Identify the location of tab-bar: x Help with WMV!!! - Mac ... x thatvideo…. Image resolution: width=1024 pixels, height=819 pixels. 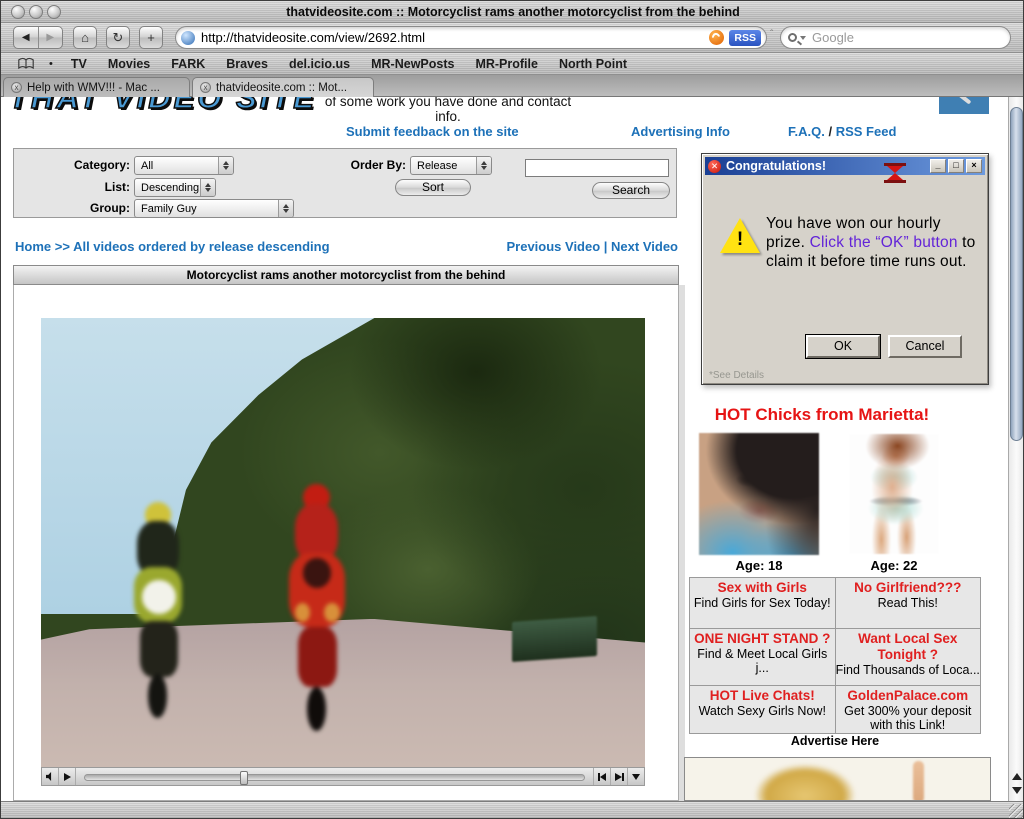
(512, 86).